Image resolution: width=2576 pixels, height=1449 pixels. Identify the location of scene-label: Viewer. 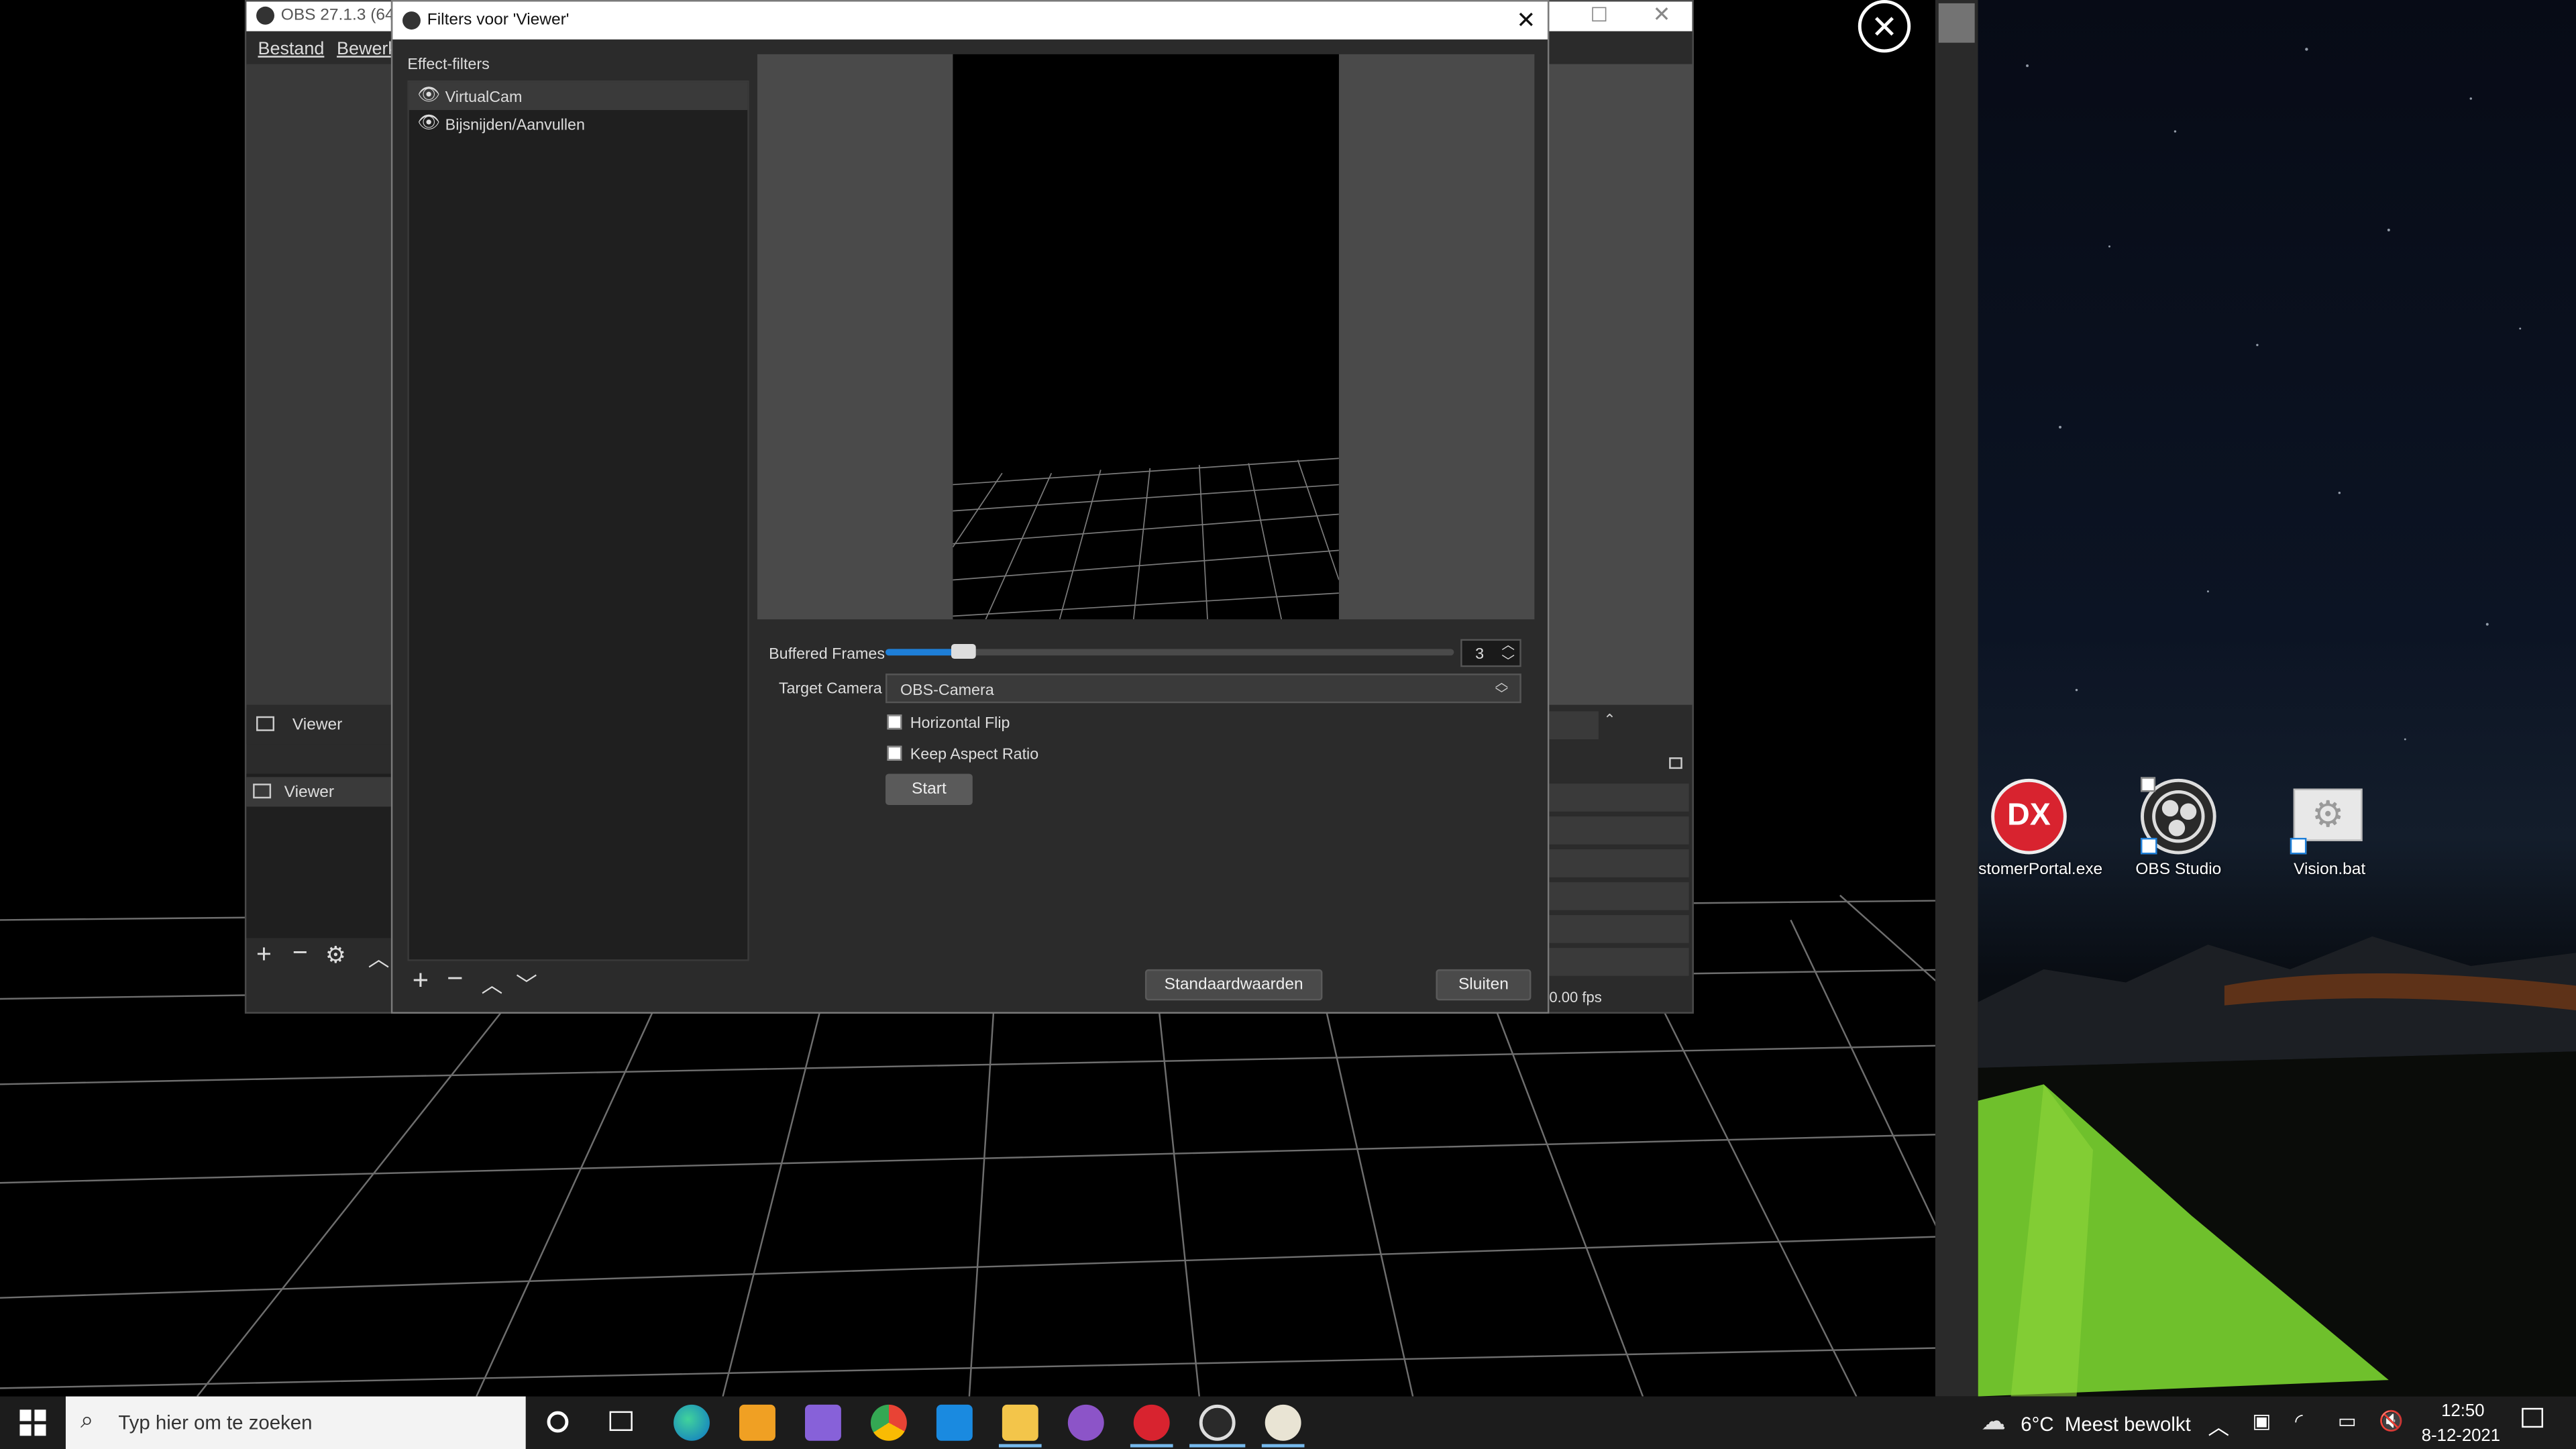
(317, 725).